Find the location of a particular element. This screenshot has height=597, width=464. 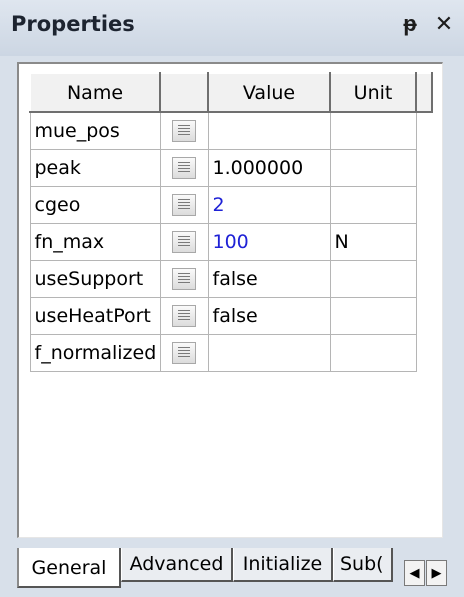

row-value: 2 is located at coordinates (269, 205).